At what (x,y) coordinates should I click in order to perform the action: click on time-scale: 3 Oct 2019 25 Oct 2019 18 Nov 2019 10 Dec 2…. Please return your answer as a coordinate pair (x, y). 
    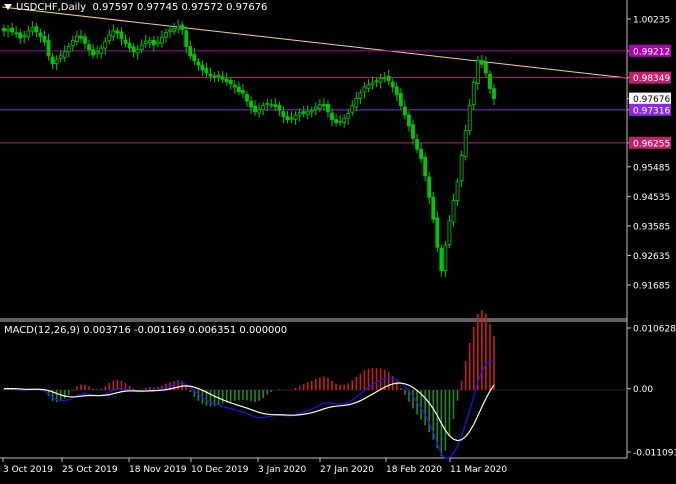
    Looking at the image, I should click on (254, 466).